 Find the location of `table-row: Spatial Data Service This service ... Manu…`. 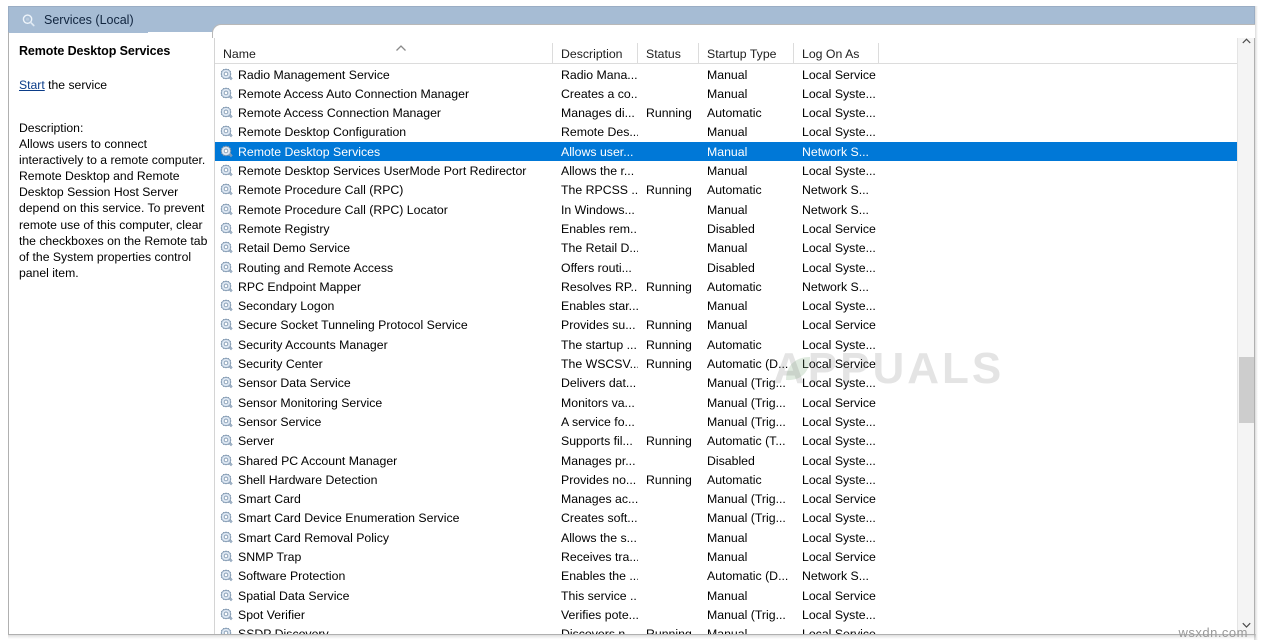

table-row: Spatial Data Service This service ... Manu… is located at coordinates (727, 595).